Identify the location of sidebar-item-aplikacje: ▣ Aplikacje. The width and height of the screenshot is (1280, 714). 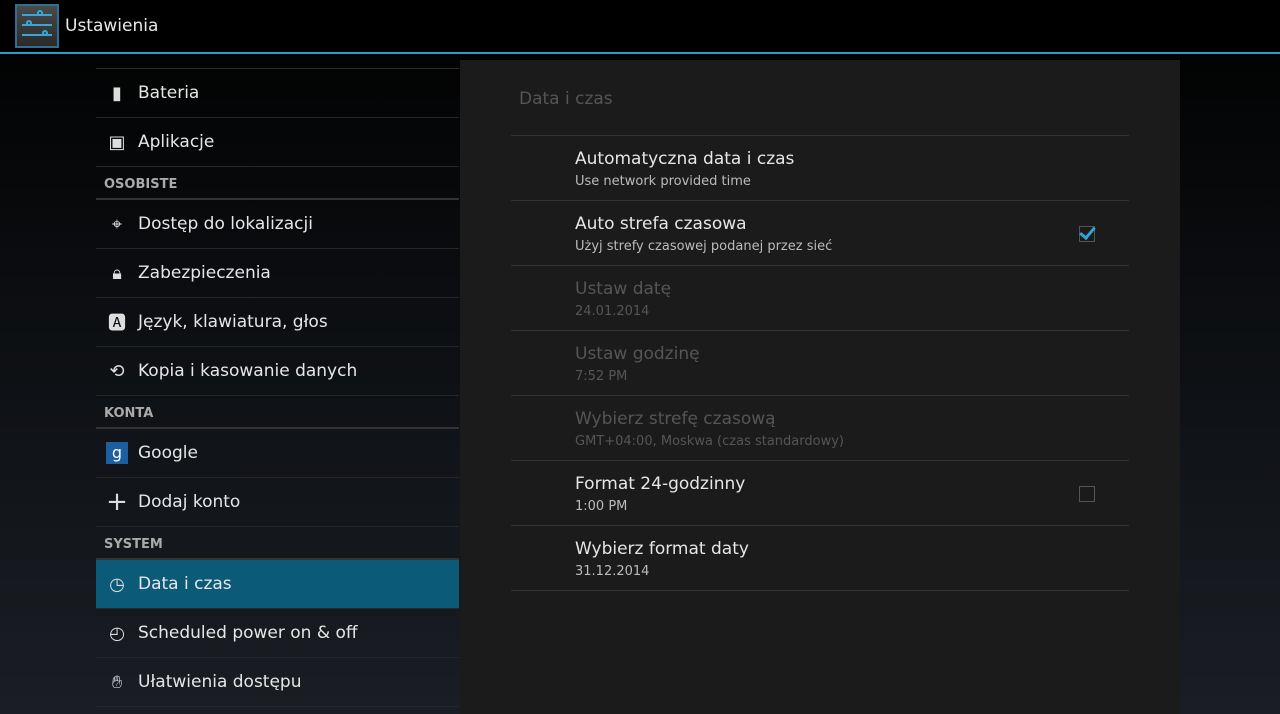
(277, 142).